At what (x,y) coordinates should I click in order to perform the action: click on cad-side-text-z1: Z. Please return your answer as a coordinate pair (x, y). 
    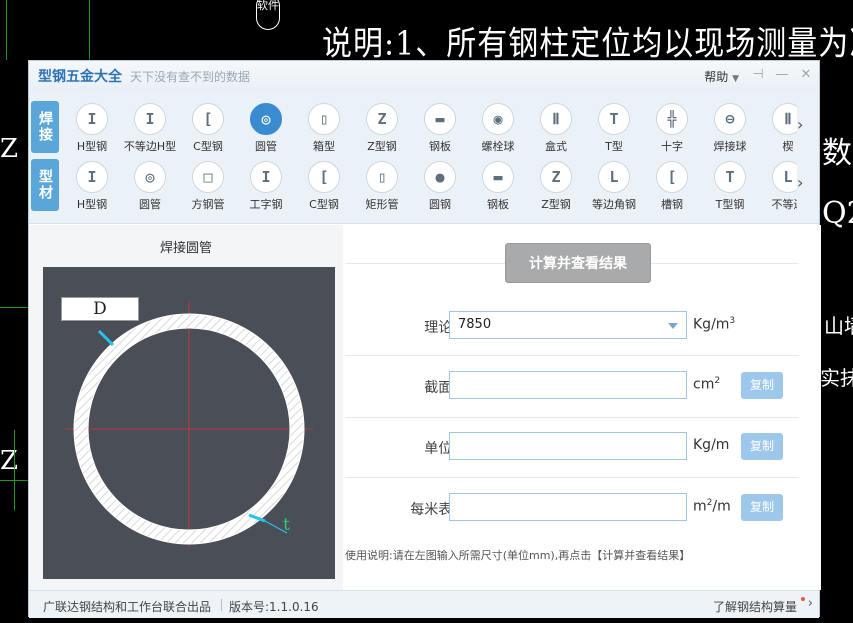
    Looking at the image, I should click on (9, 149).